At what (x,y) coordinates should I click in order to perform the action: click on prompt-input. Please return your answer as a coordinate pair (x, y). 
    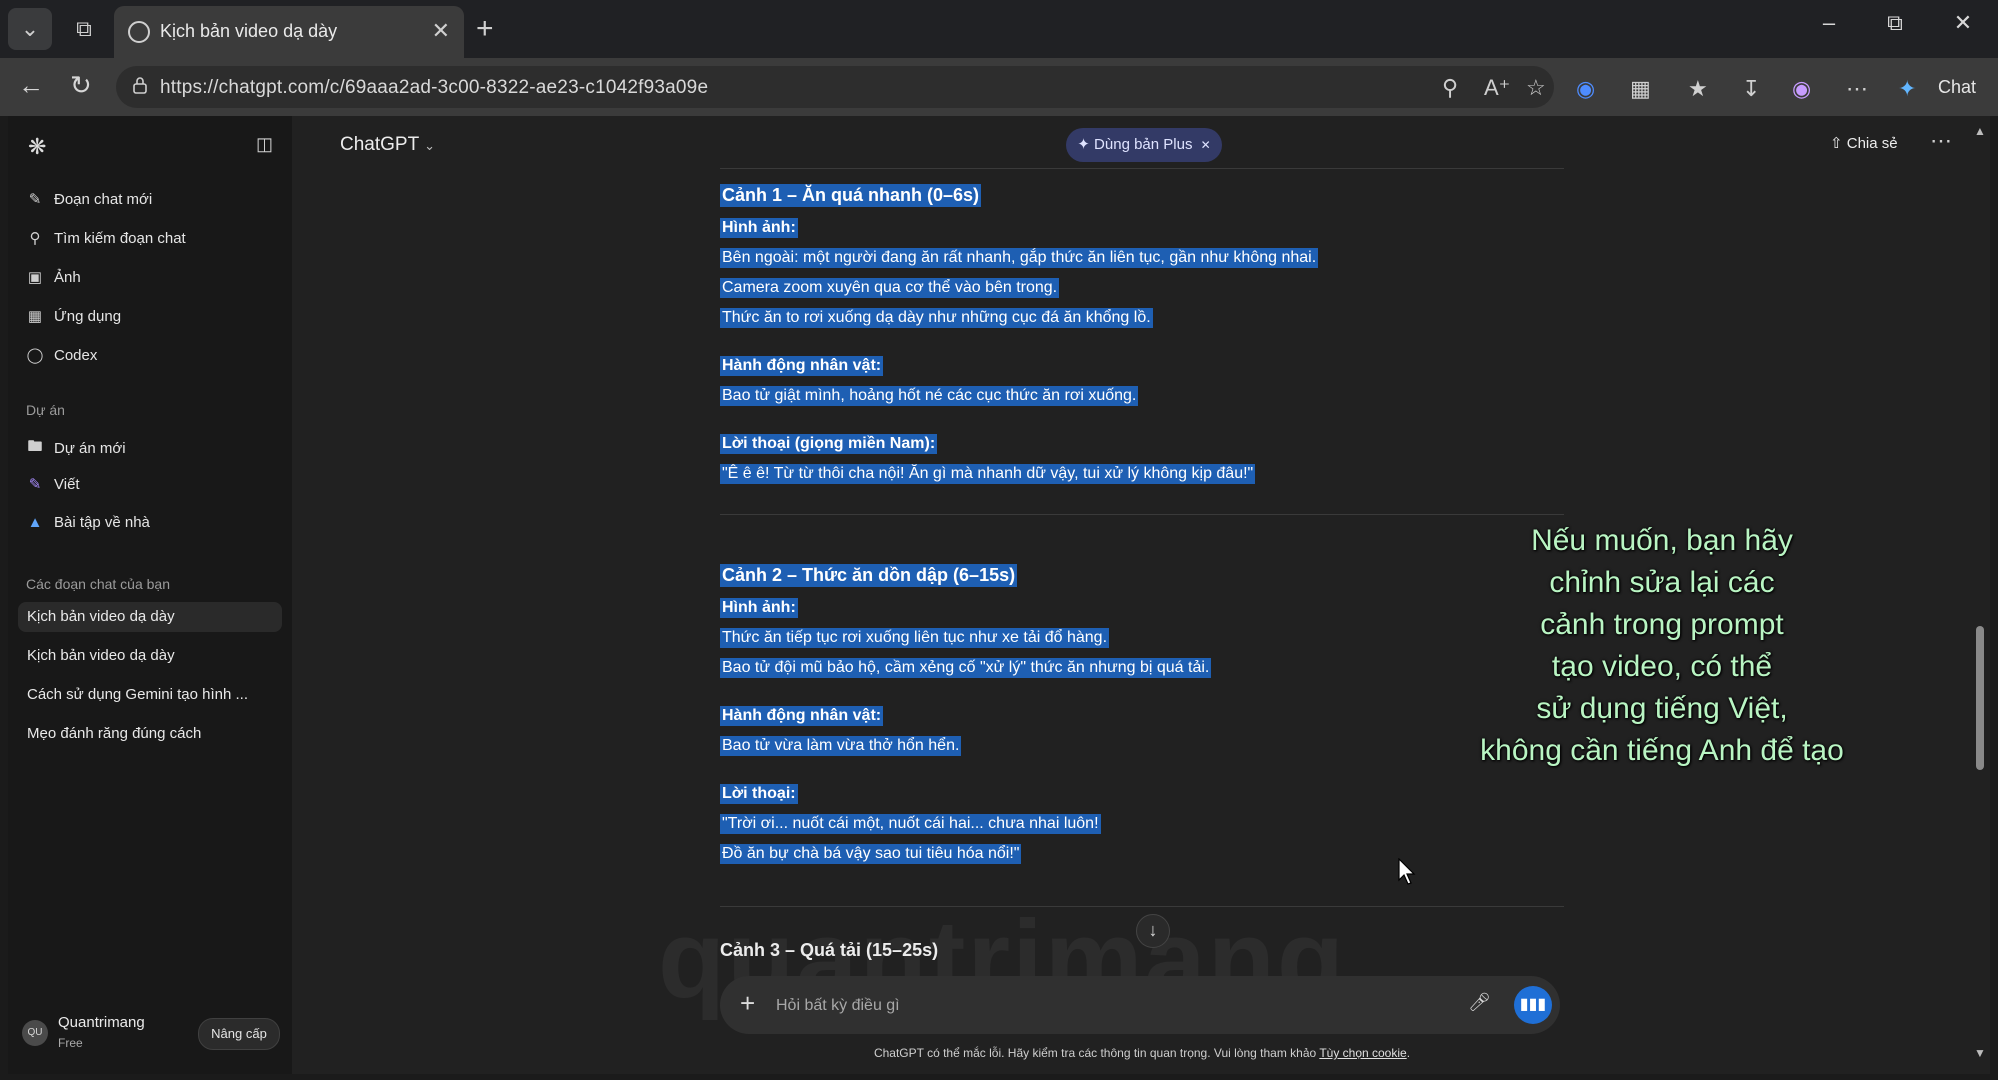
    Looking at the image, I should click on (1076, 1006).